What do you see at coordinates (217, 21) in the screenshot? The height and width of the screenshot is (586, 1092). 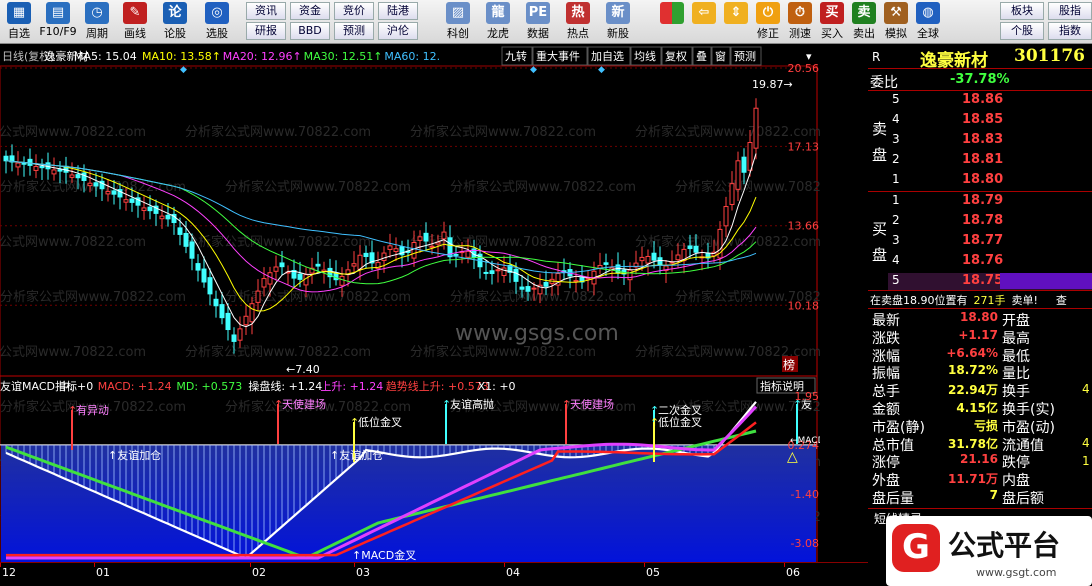 I see `toolbar-button-target: ◎ 选股` at bounding box center [217, 21].